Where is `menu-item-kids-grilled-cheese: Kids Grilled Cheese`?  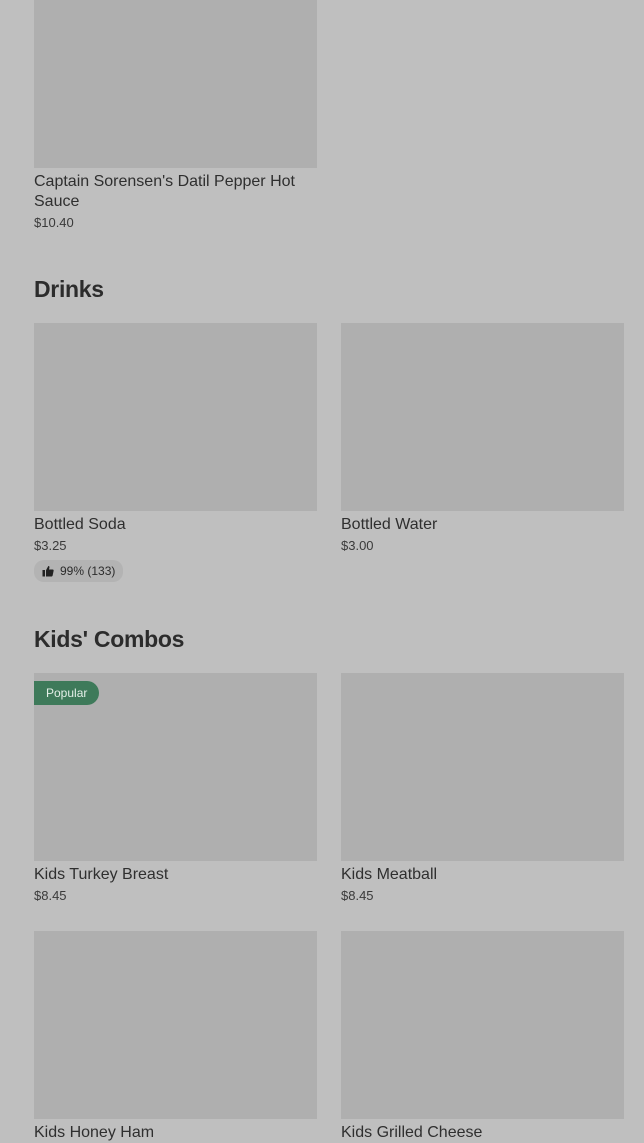
menu-item-kids-grilled-cheese: Kids Grilled Cheese is located at coordinates (482, 1037).